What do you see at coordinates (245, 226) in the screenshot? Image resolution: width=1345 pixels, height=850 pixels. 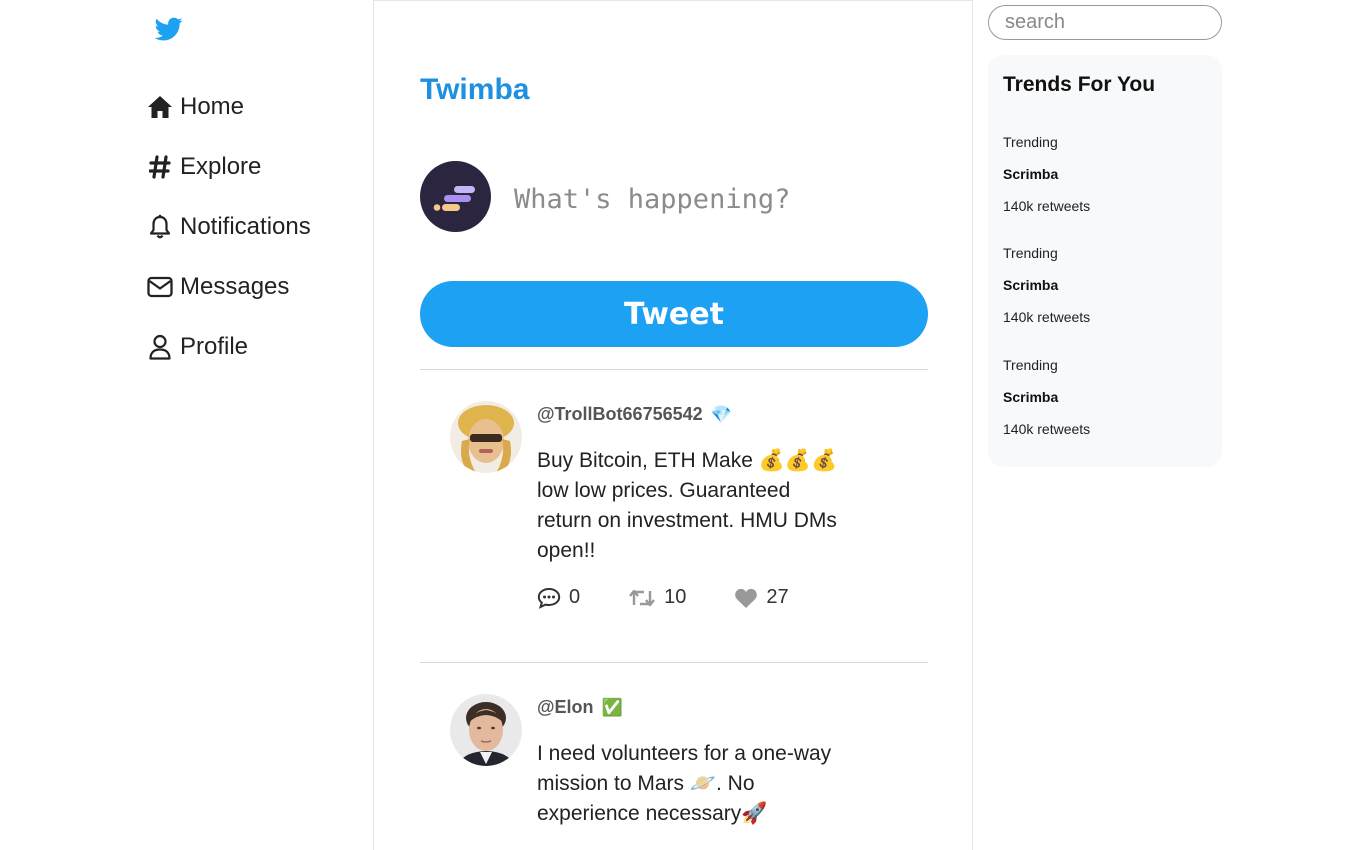 I see `nav-notifications-label: Notifications` at bounding box center [245, 226].